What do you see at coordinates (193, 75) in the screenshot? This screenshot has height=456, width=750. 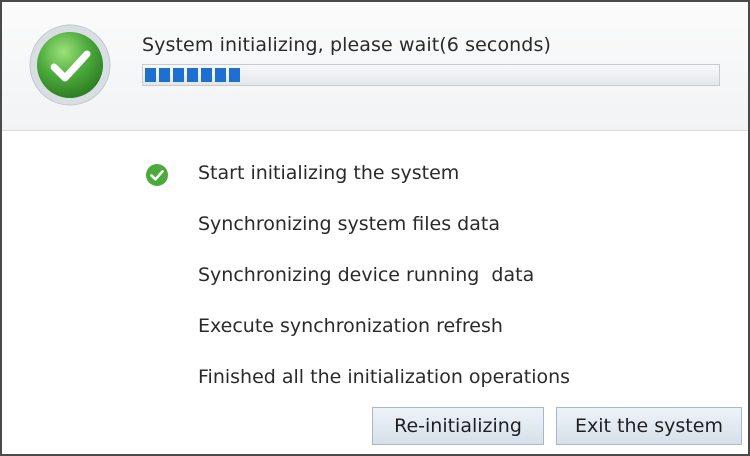 I see `progress-bar-fill` at bounding box center [193, 75].